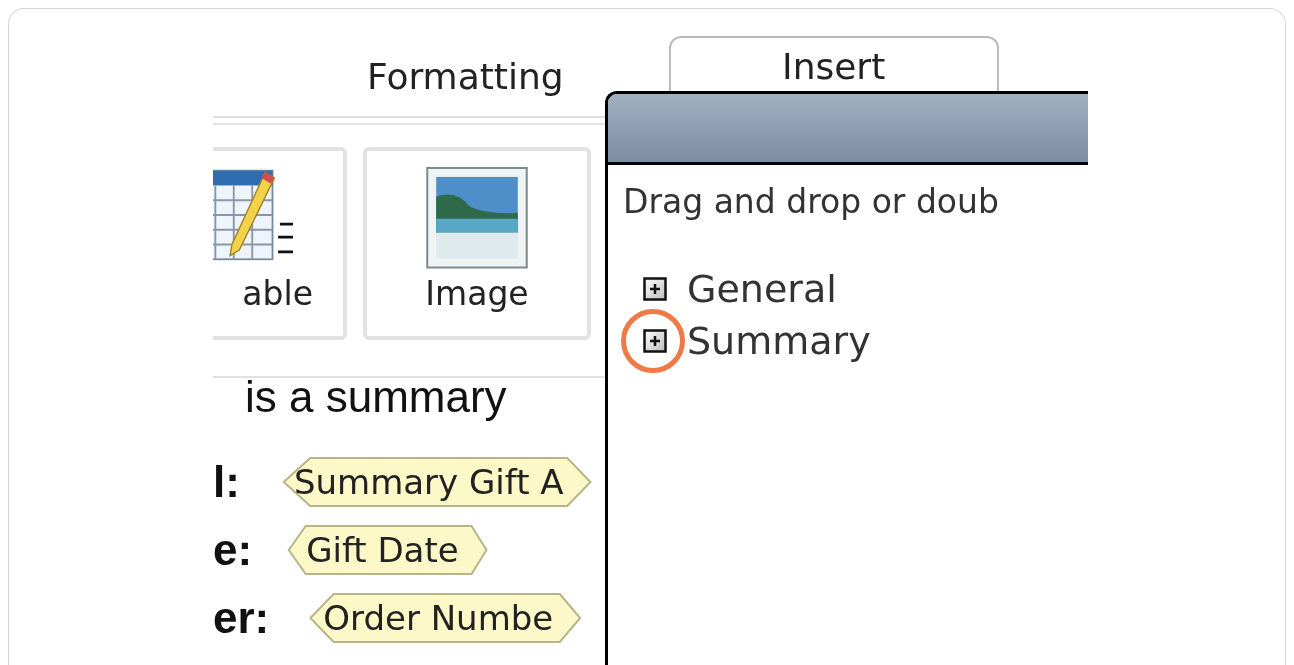 Image resolution: width=1294 pixels, height=665 pixels. I want to click on tree-item: General, so click(762, 288).